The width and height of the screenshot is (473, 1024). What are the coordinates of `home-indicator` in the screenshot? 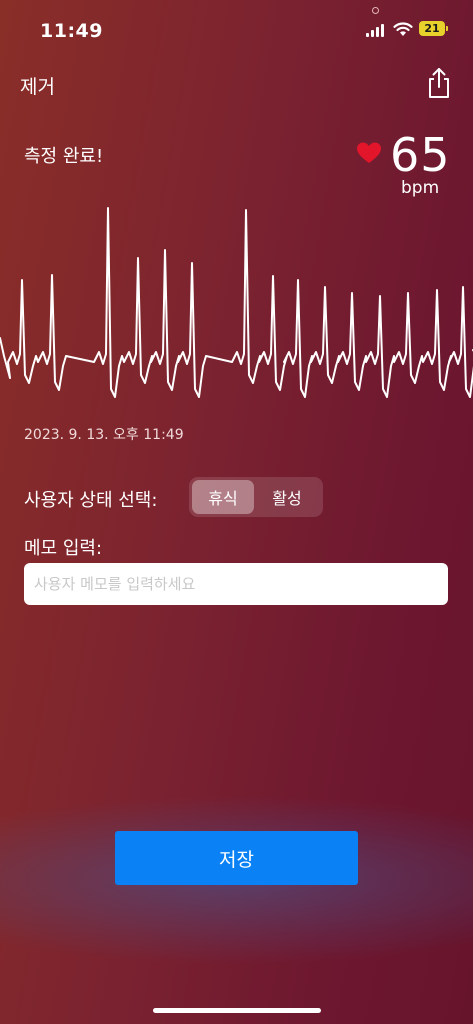 It's located at (237, 1010).